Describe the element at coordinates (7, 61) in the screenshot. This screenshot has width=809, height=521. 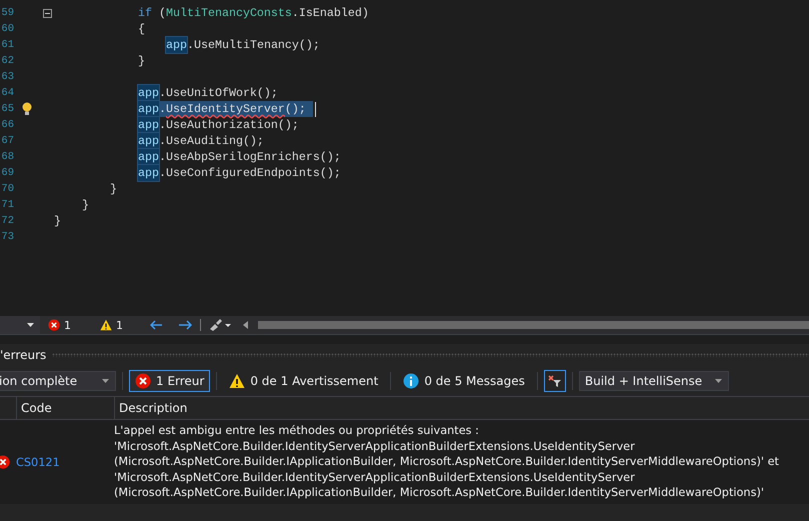
I see `line-number: 62` at that location.